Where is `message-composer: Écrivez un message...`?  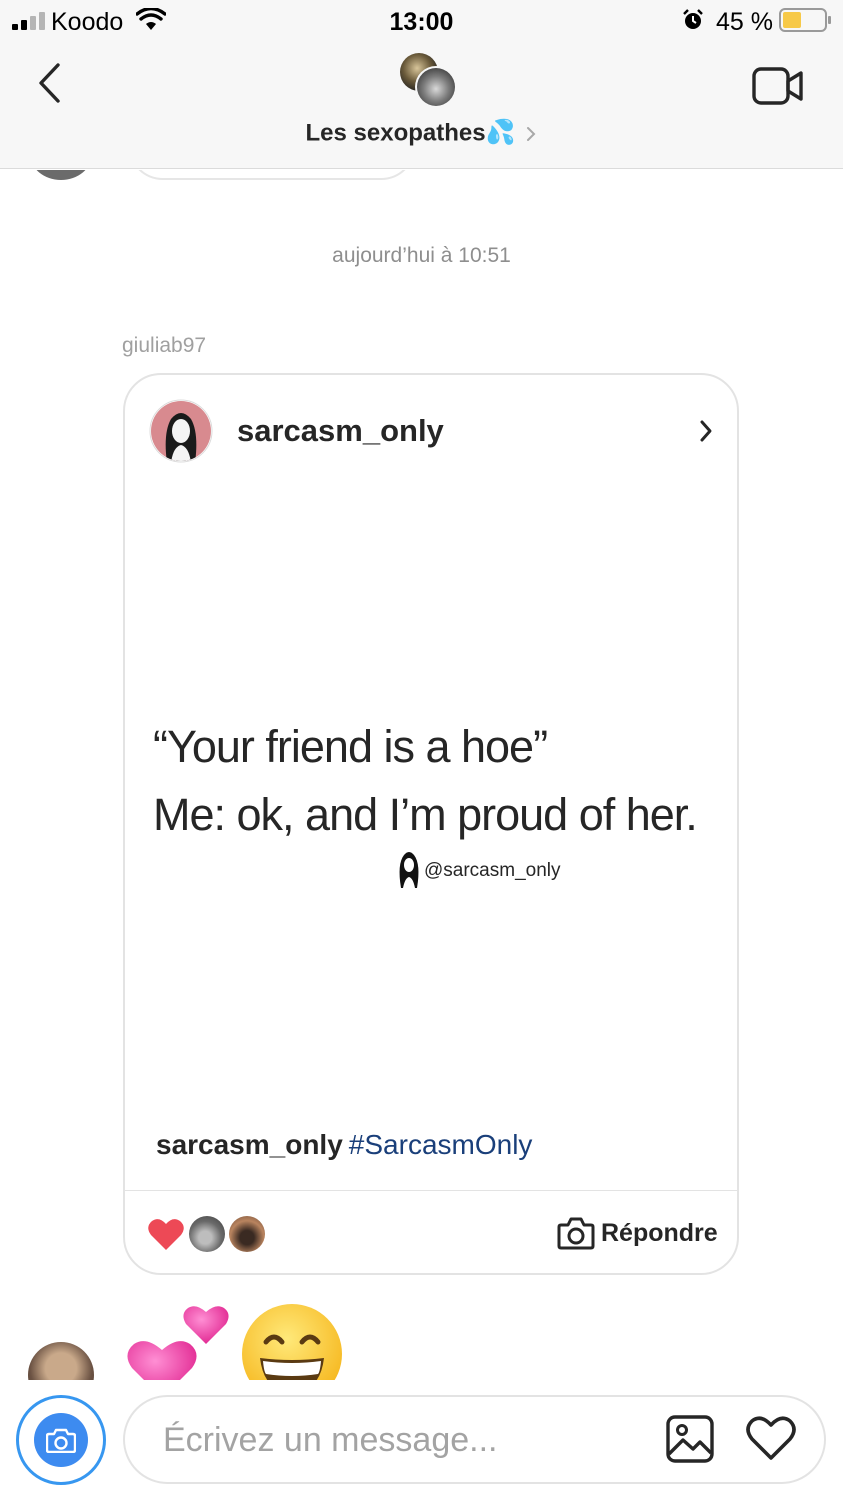
message-composer: Écrivez un message... is located at coordinates (421, 1439).